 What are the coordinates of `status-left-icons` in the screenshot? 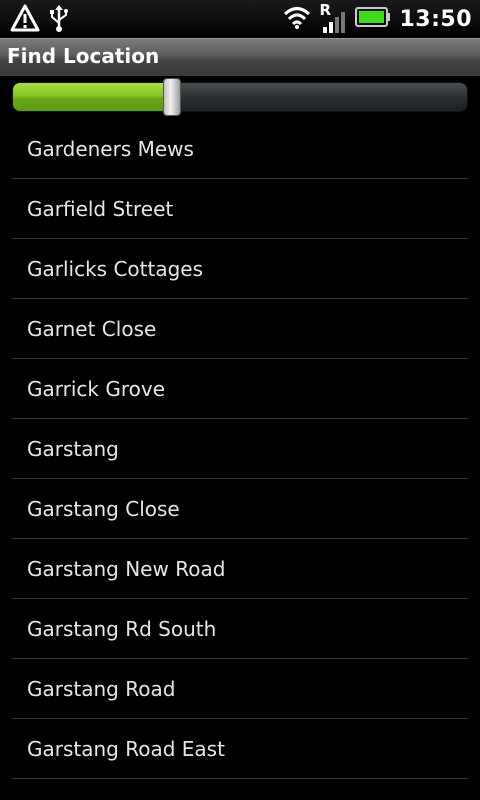 It's located at (40, 20).